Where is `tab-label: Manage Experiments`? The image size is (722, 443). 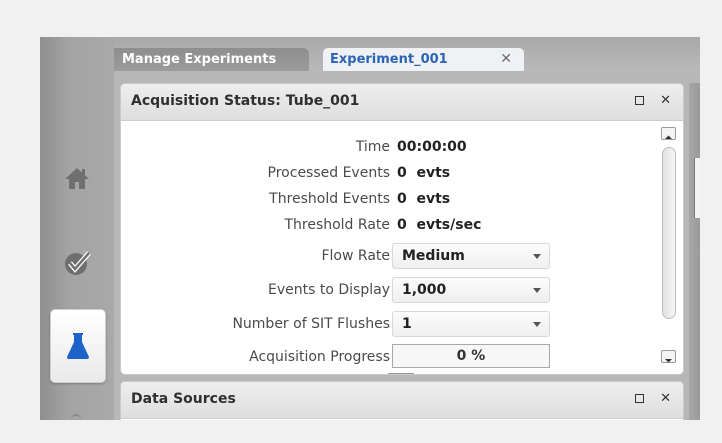
tab-label: Manage Experiments is located at coordinates (199, 59).